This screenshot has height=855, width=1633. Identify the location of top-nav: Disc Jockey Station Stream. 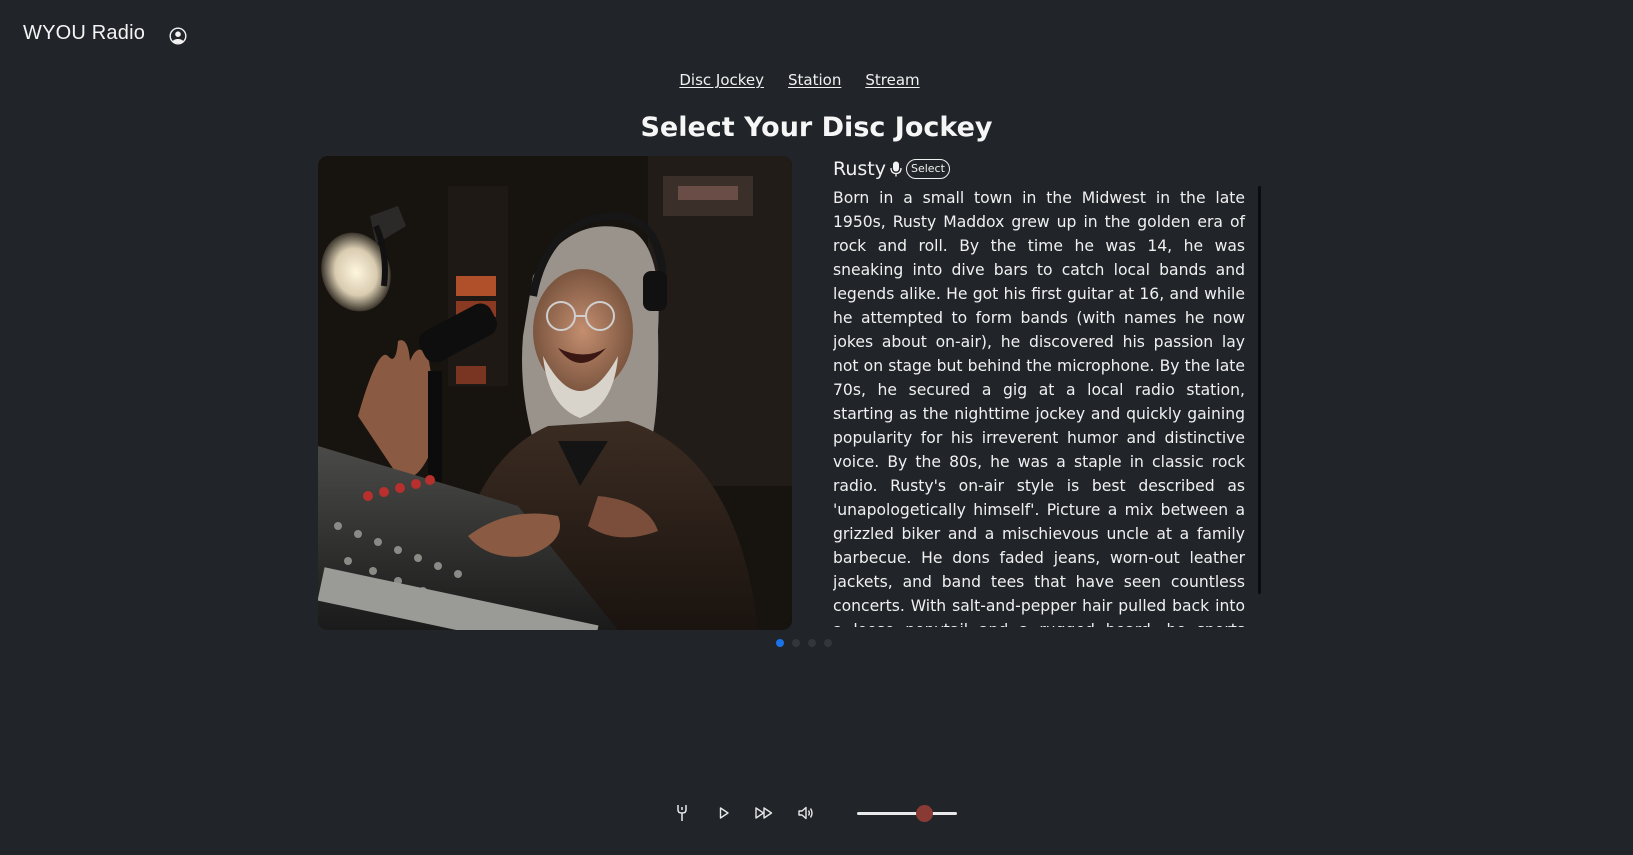
(816, 80).